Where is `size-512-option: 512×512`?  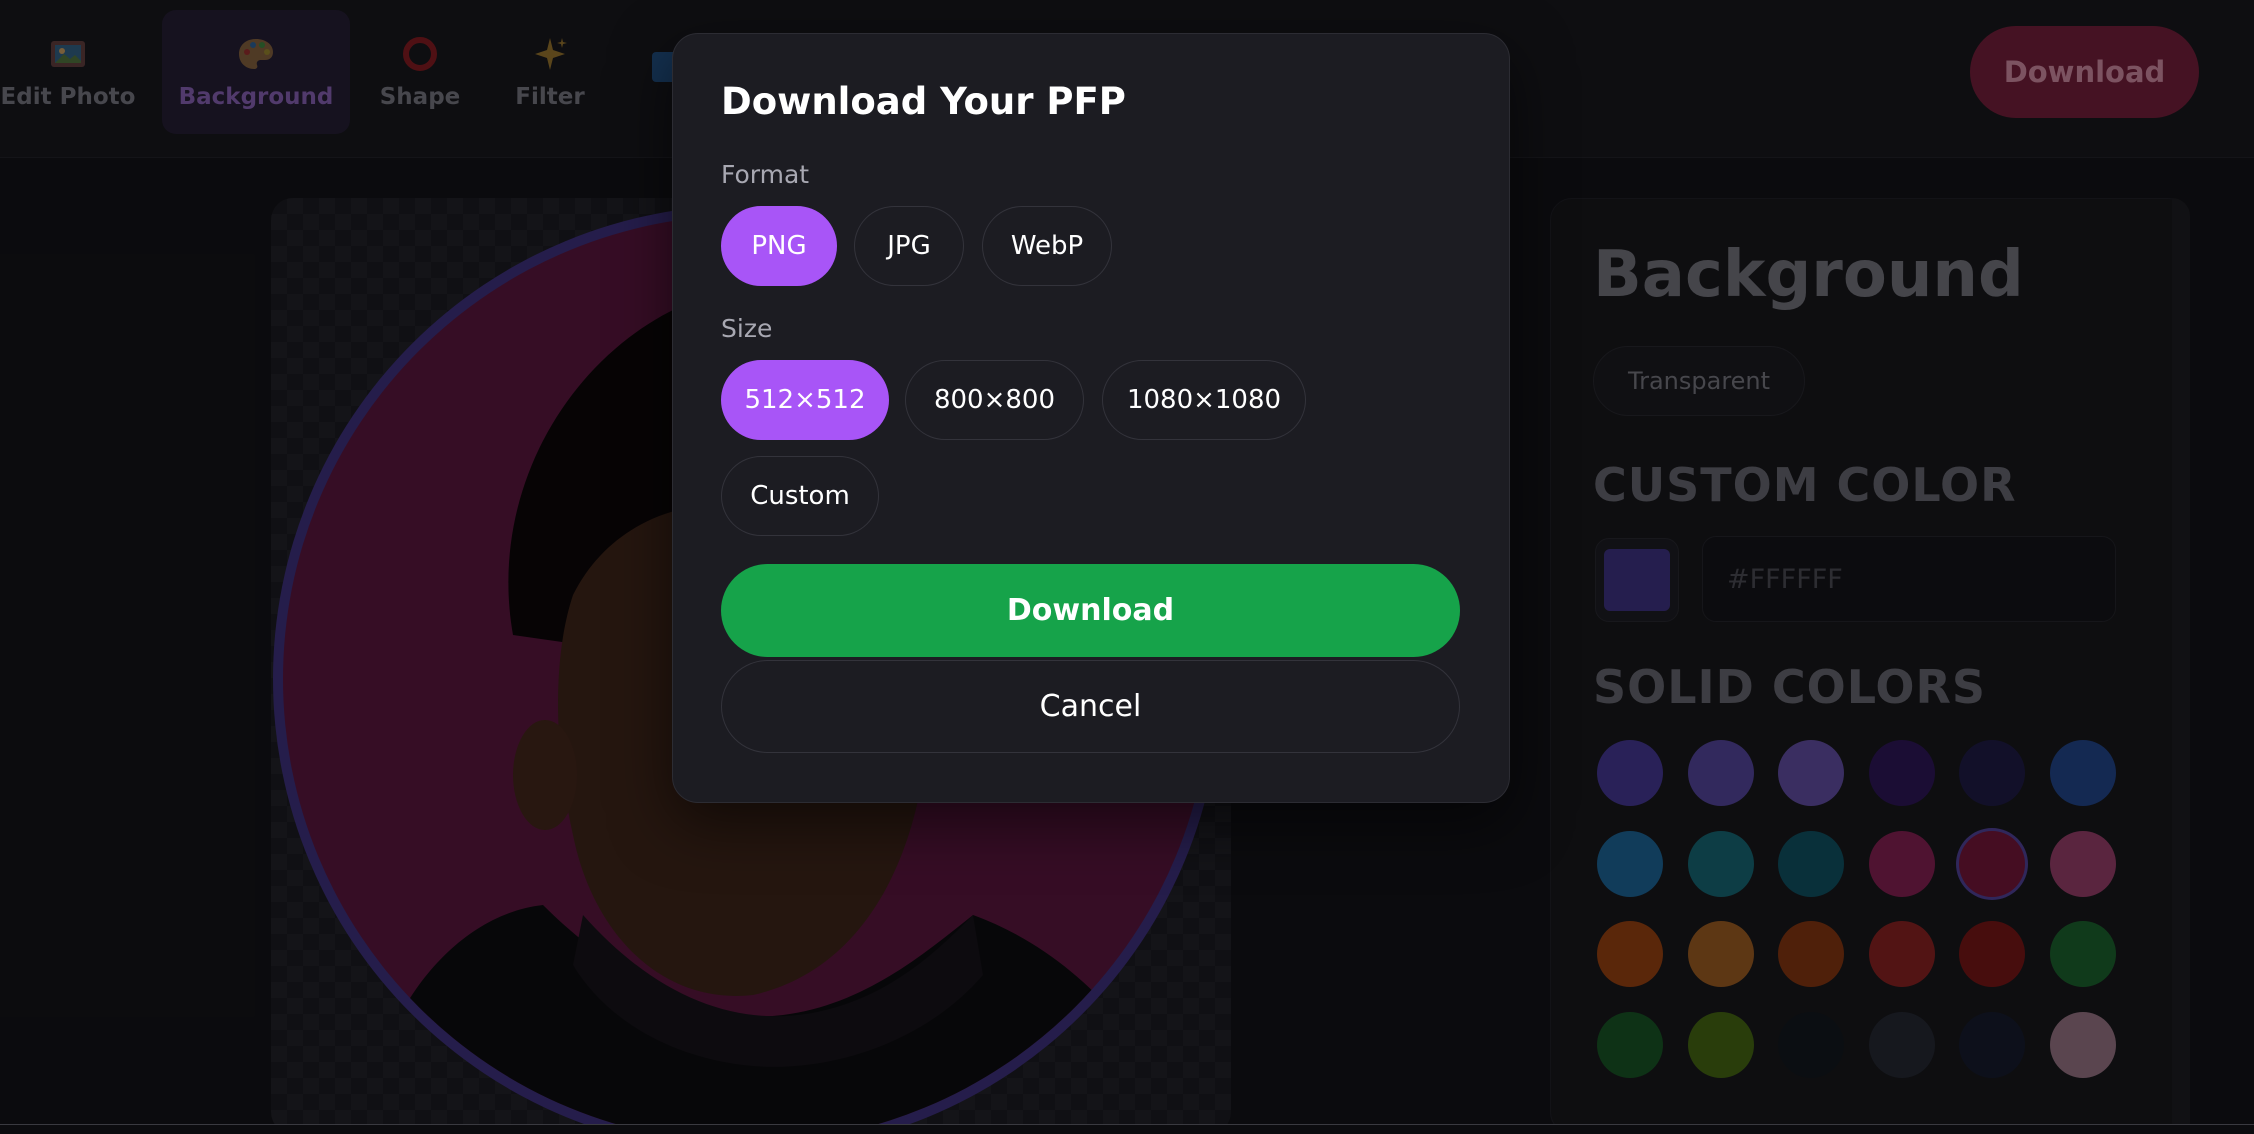
size-512-option: 512×512 is located at coordinates (805, 400).